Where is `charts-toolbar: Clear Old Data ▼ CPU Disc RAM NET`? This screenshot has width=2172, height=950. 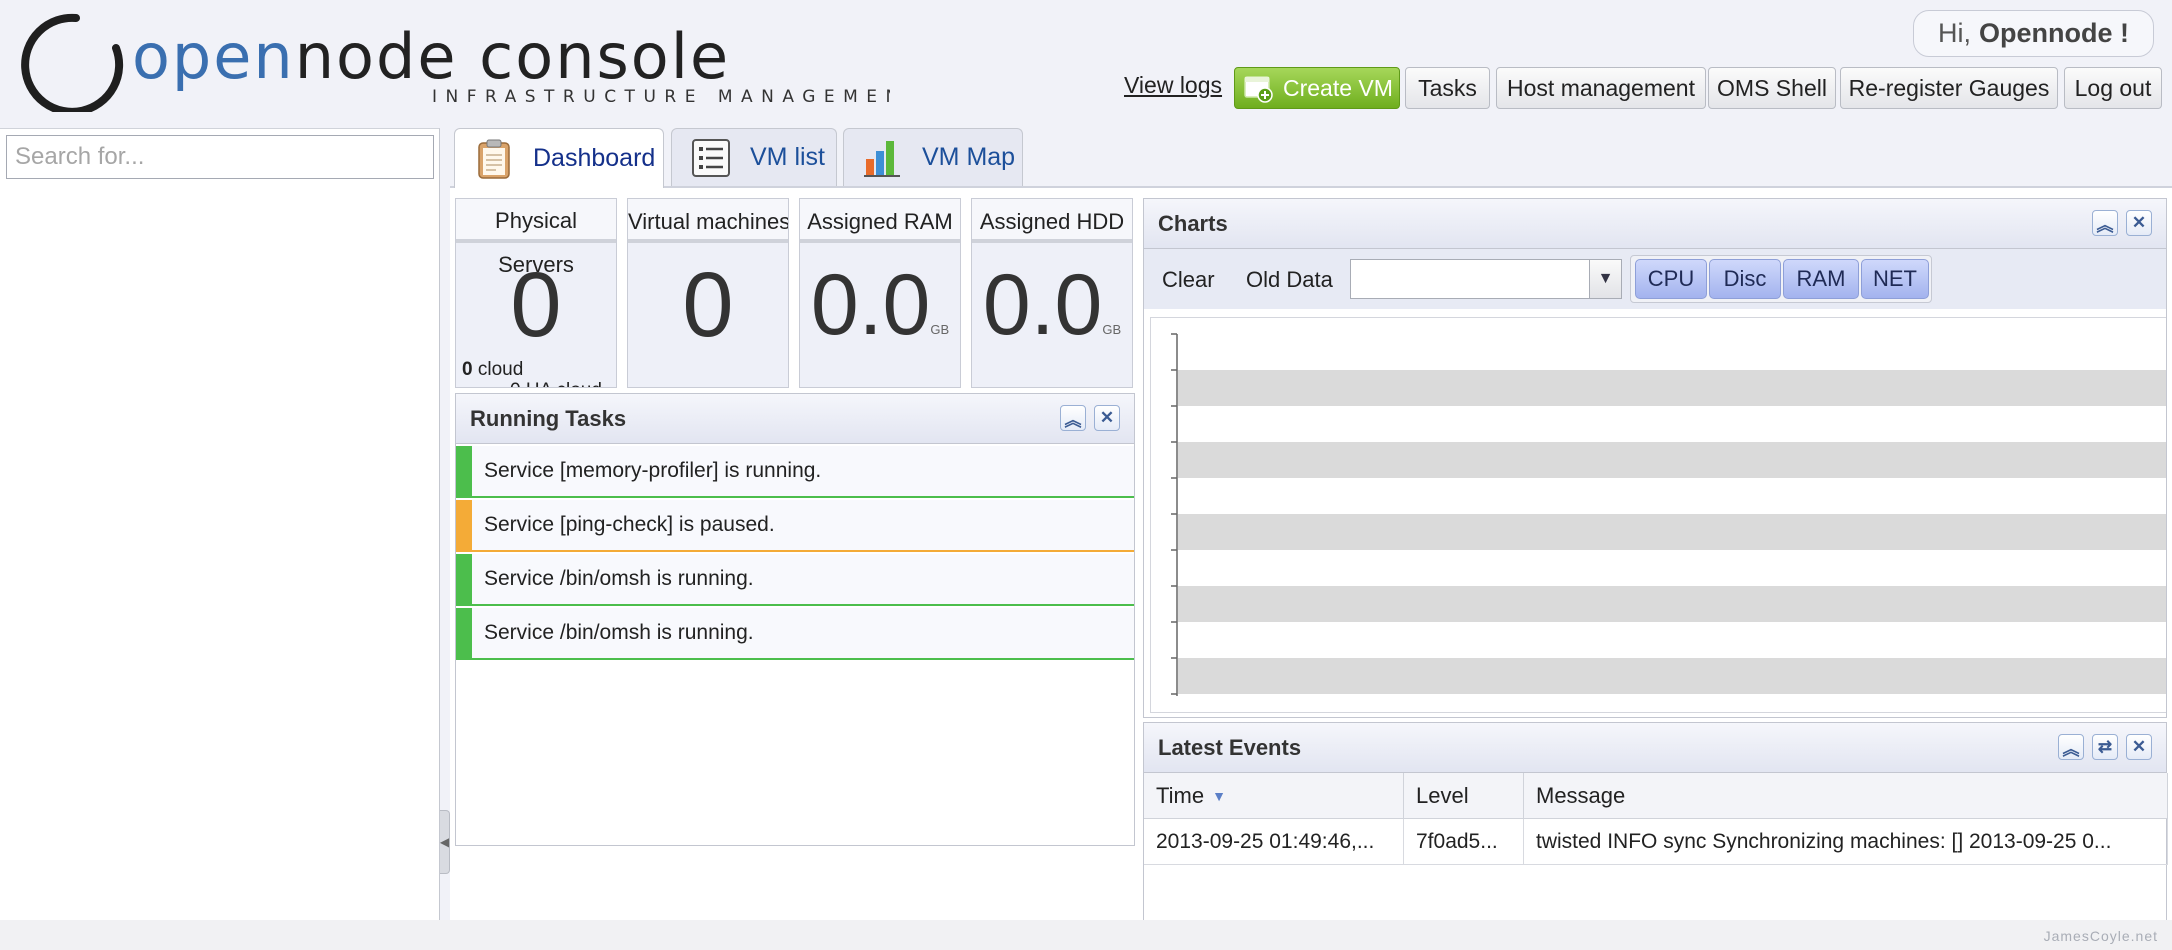 charts-toolbar: Clear Old Data ▼ CPU Disc RAM NET is located at coordinates (1655, 279).